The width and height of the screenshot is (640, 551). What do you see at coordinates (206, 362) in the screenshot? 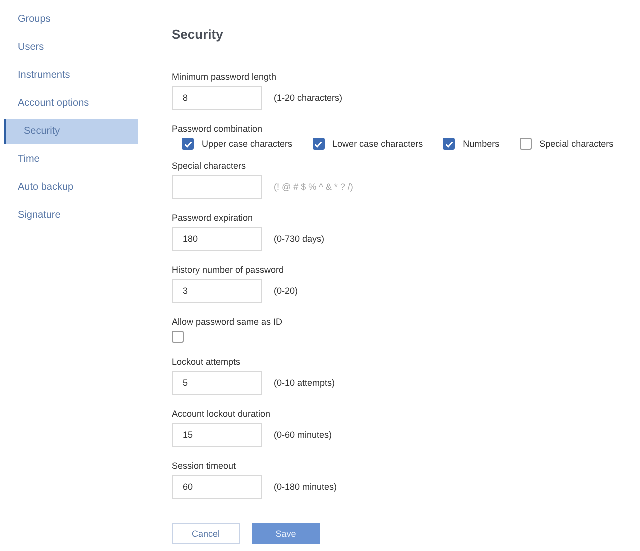
I see `field-label: Lockout attempts` at bounding box center [206, 362].